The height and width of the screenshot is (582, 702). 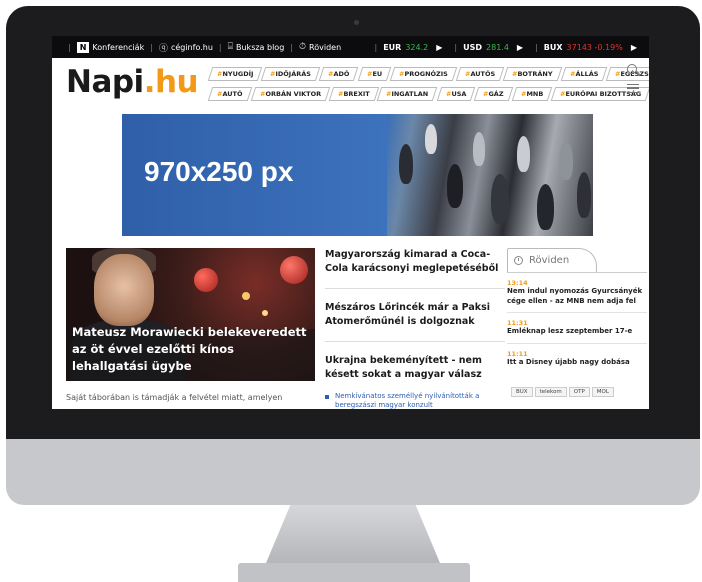 I want to click on ticker-usd: USD 281.4 ▶, so click(x=496, y=47).